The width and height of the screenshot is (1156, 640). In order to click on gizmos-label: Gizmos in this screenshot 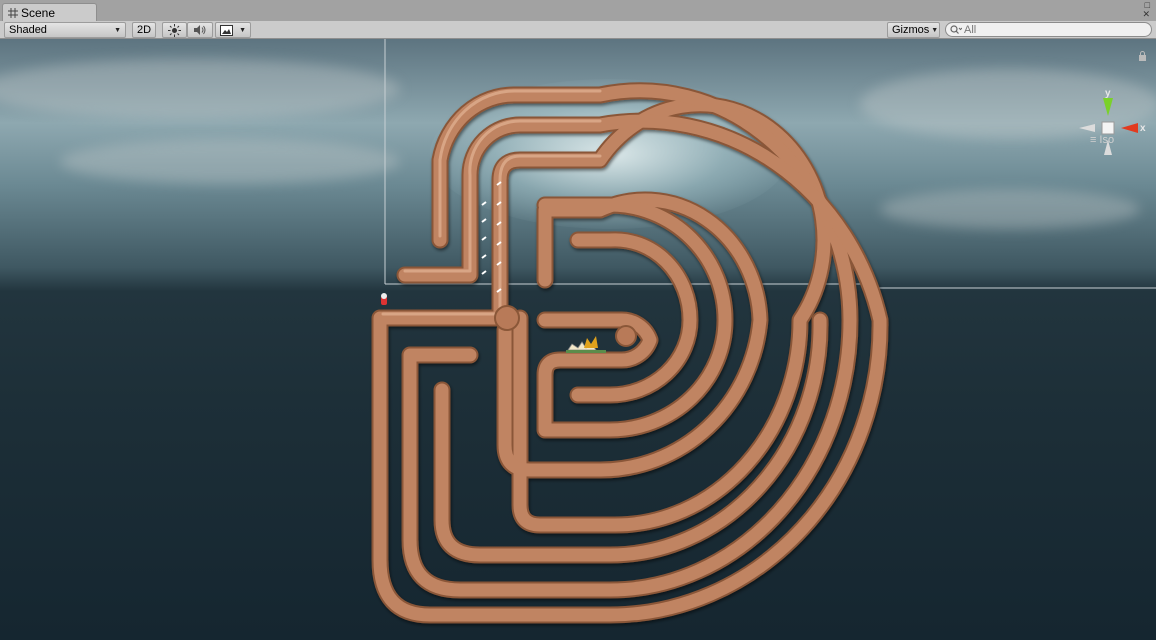, I will do `click(911, 30)`.